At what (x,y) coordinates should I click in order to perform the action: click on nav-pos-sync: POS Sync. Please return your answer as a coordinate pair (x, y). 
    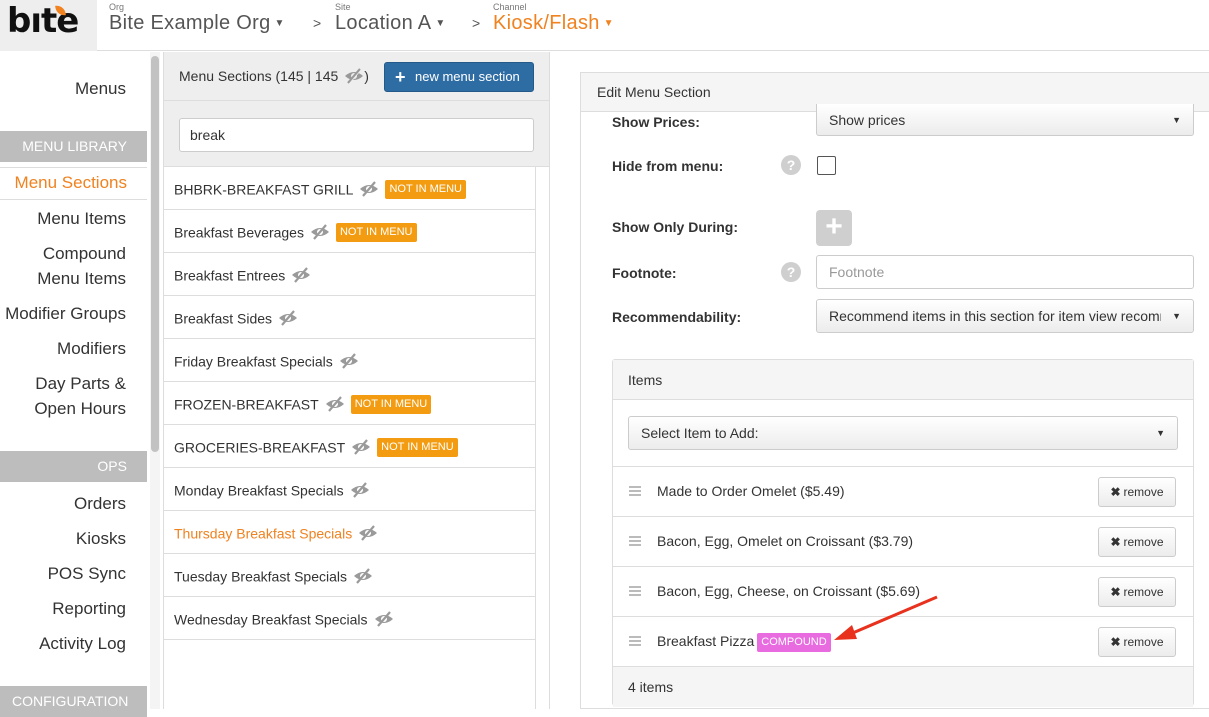
    Looking at the image, I should click on (87, 573).